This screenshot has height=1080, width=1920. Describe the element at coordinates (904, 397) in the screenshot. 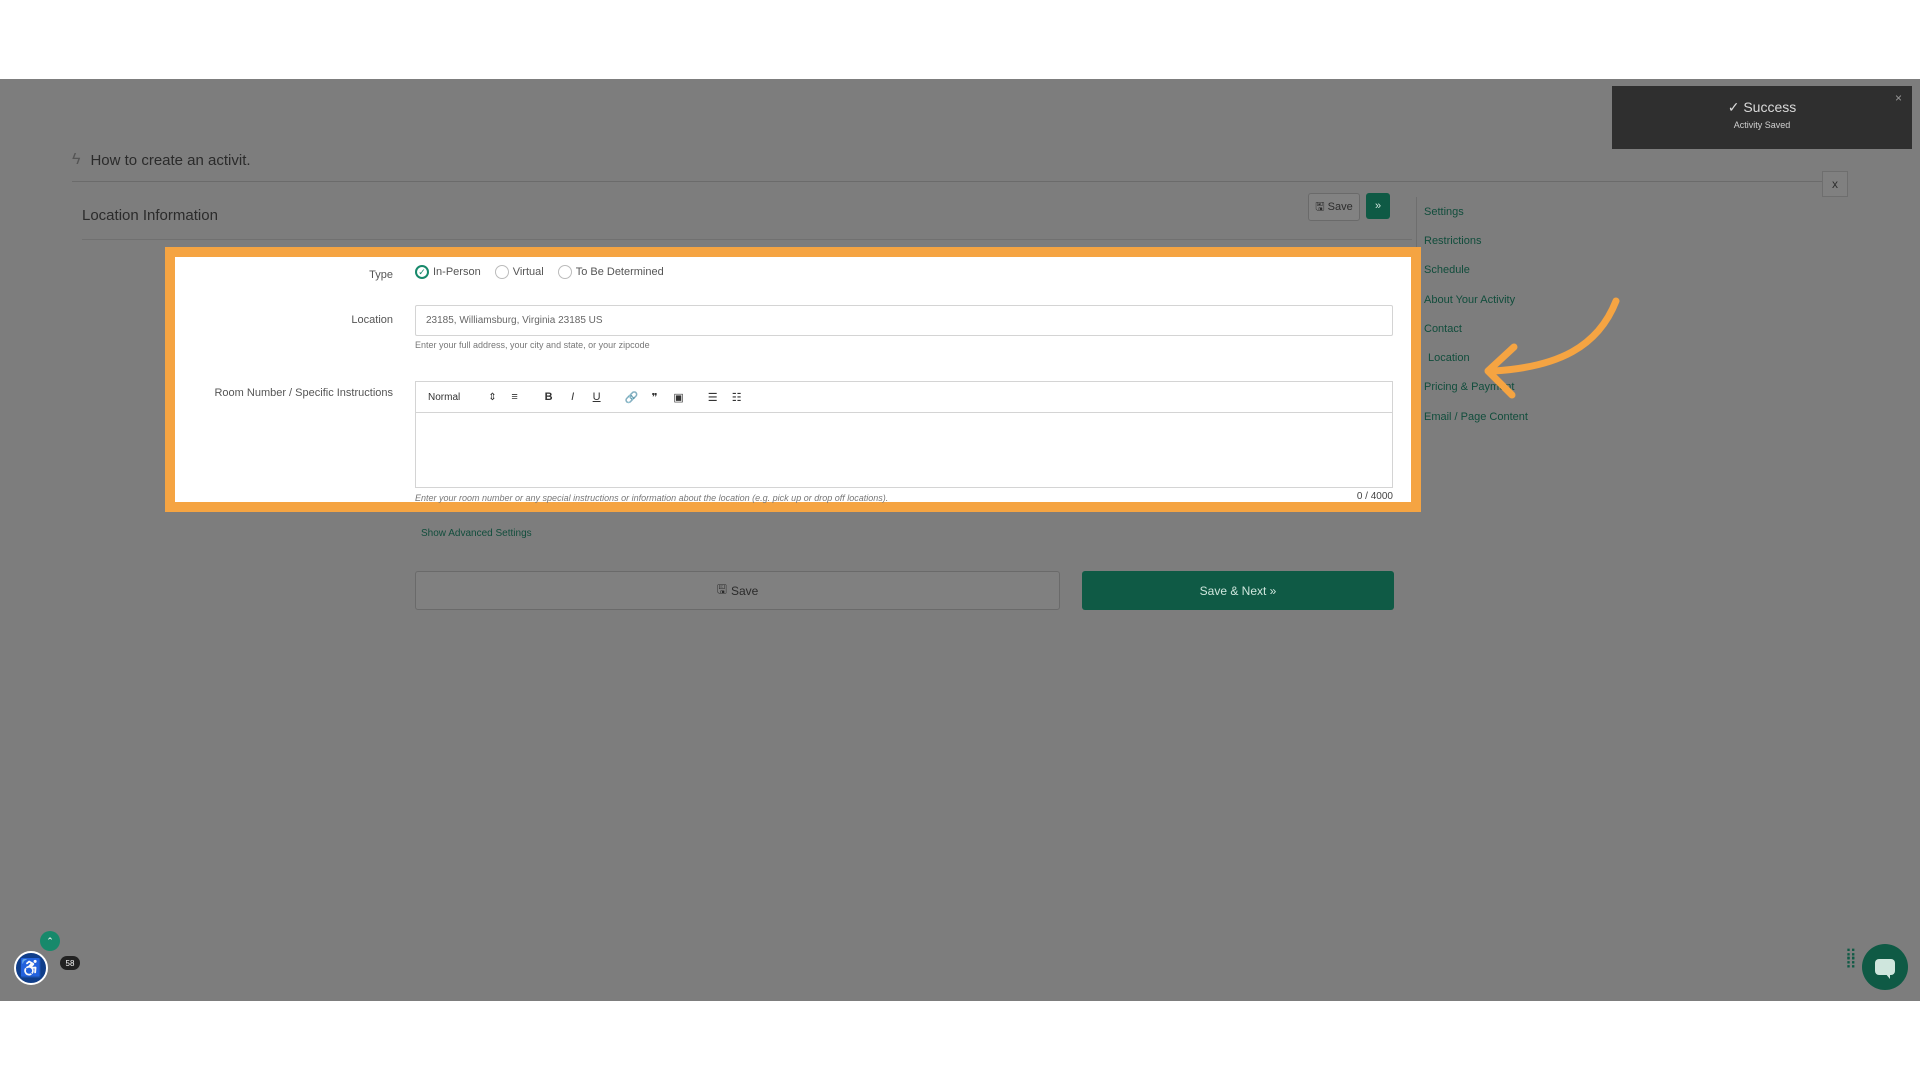

I see `editor-toolbar: Normal ⇕ ≡ B I U 🔗 ❞ ▣ ☰ ☷` at that location.